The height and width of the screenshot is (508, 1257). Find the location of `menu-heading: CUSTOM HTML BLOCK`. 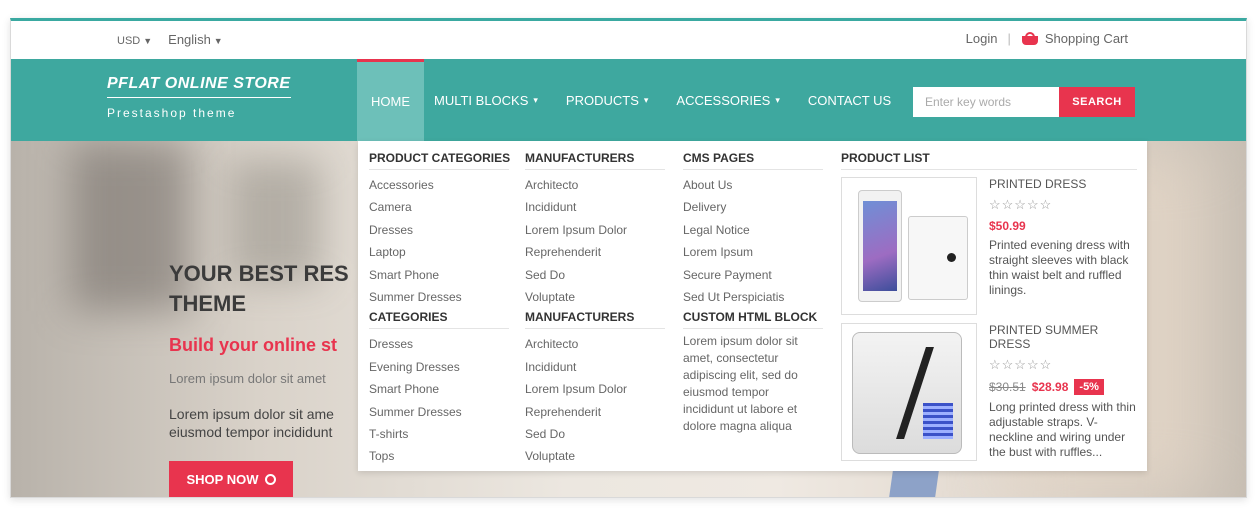

menu-heading: CUSTOM HTML BLOCK is located at coordinates (753, 320).